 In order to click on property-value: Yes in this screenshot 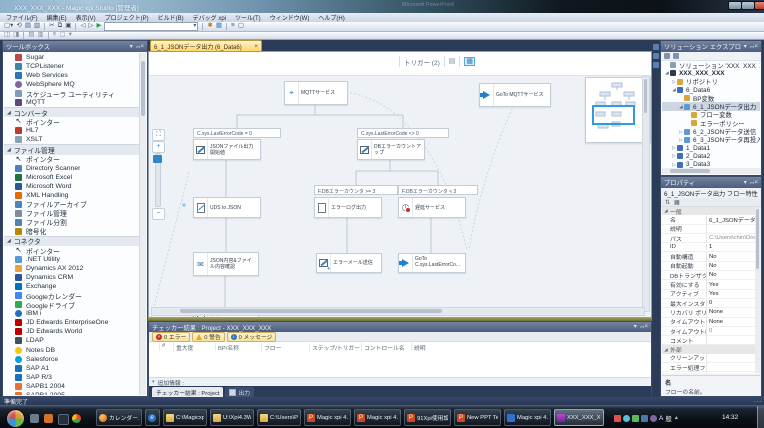, I will do `click(731, 285)`.